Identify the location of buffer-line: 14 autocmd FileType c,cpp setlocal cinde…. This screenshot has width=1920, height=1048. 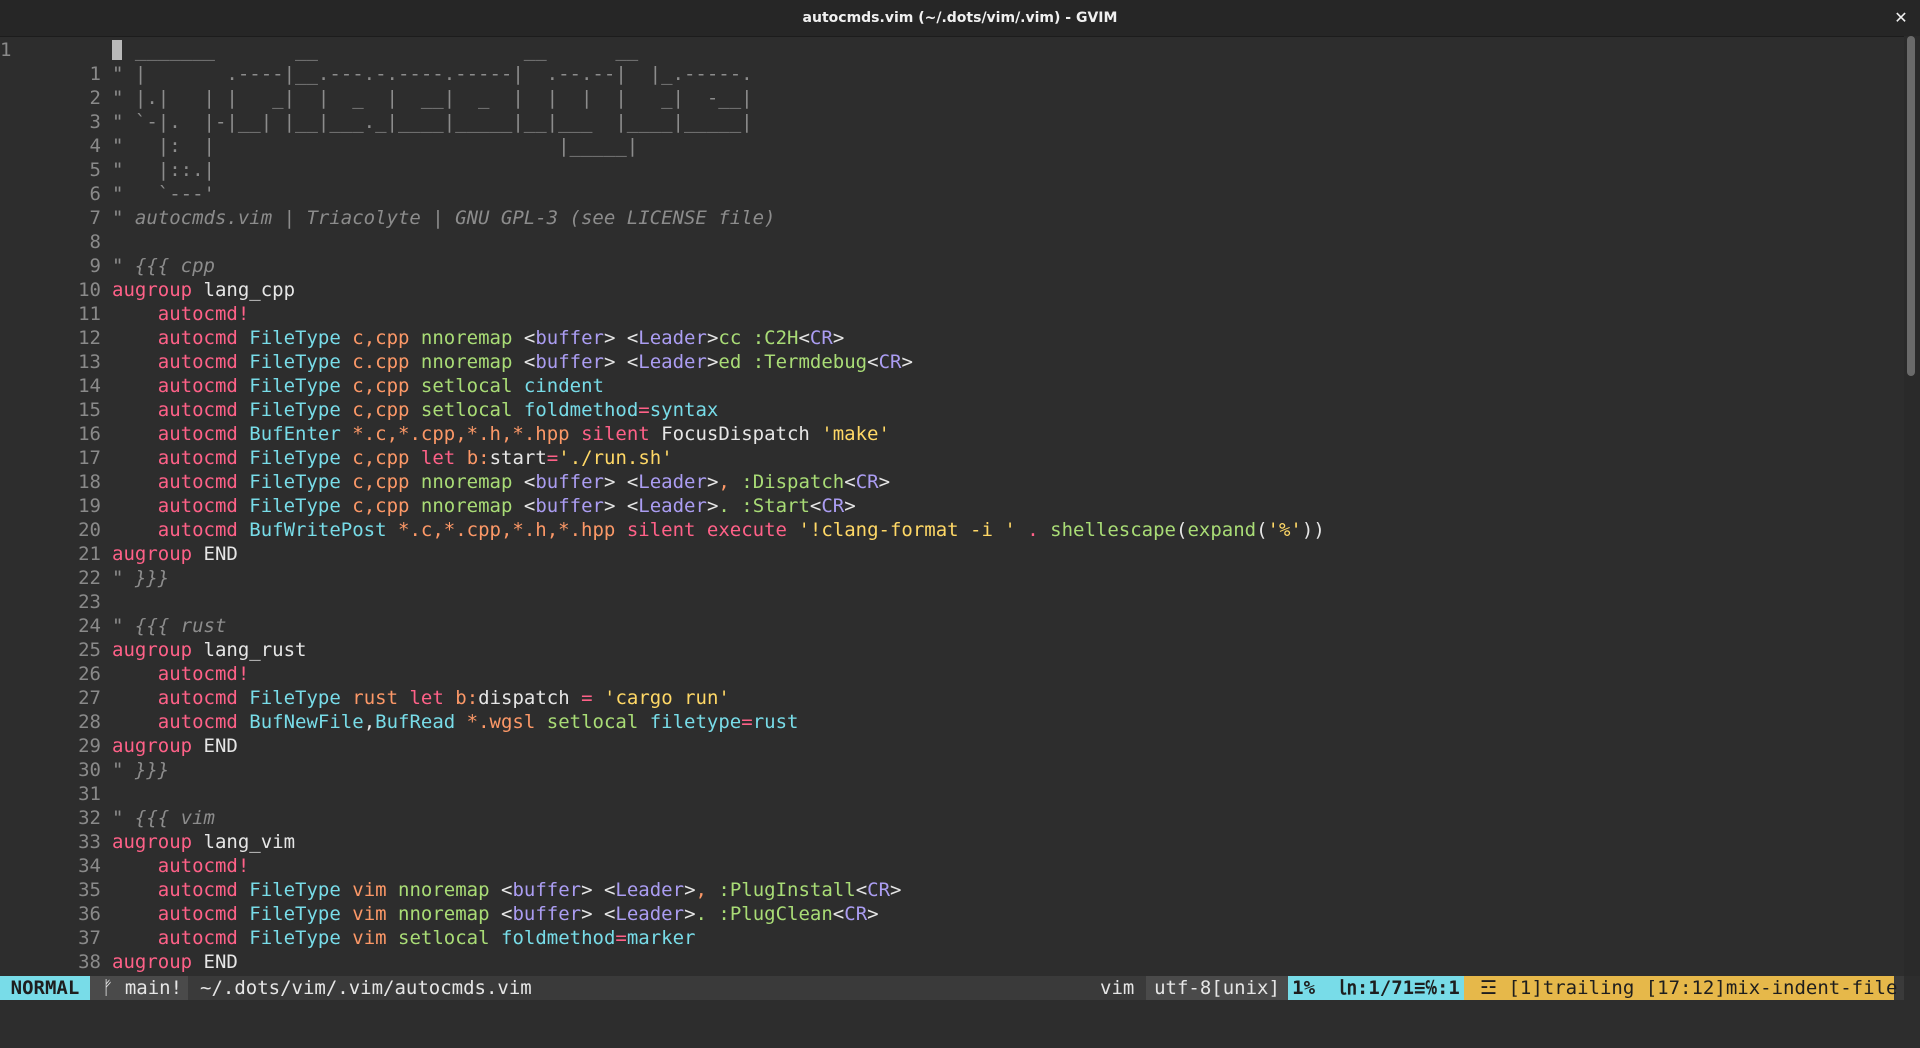
(952, 386).